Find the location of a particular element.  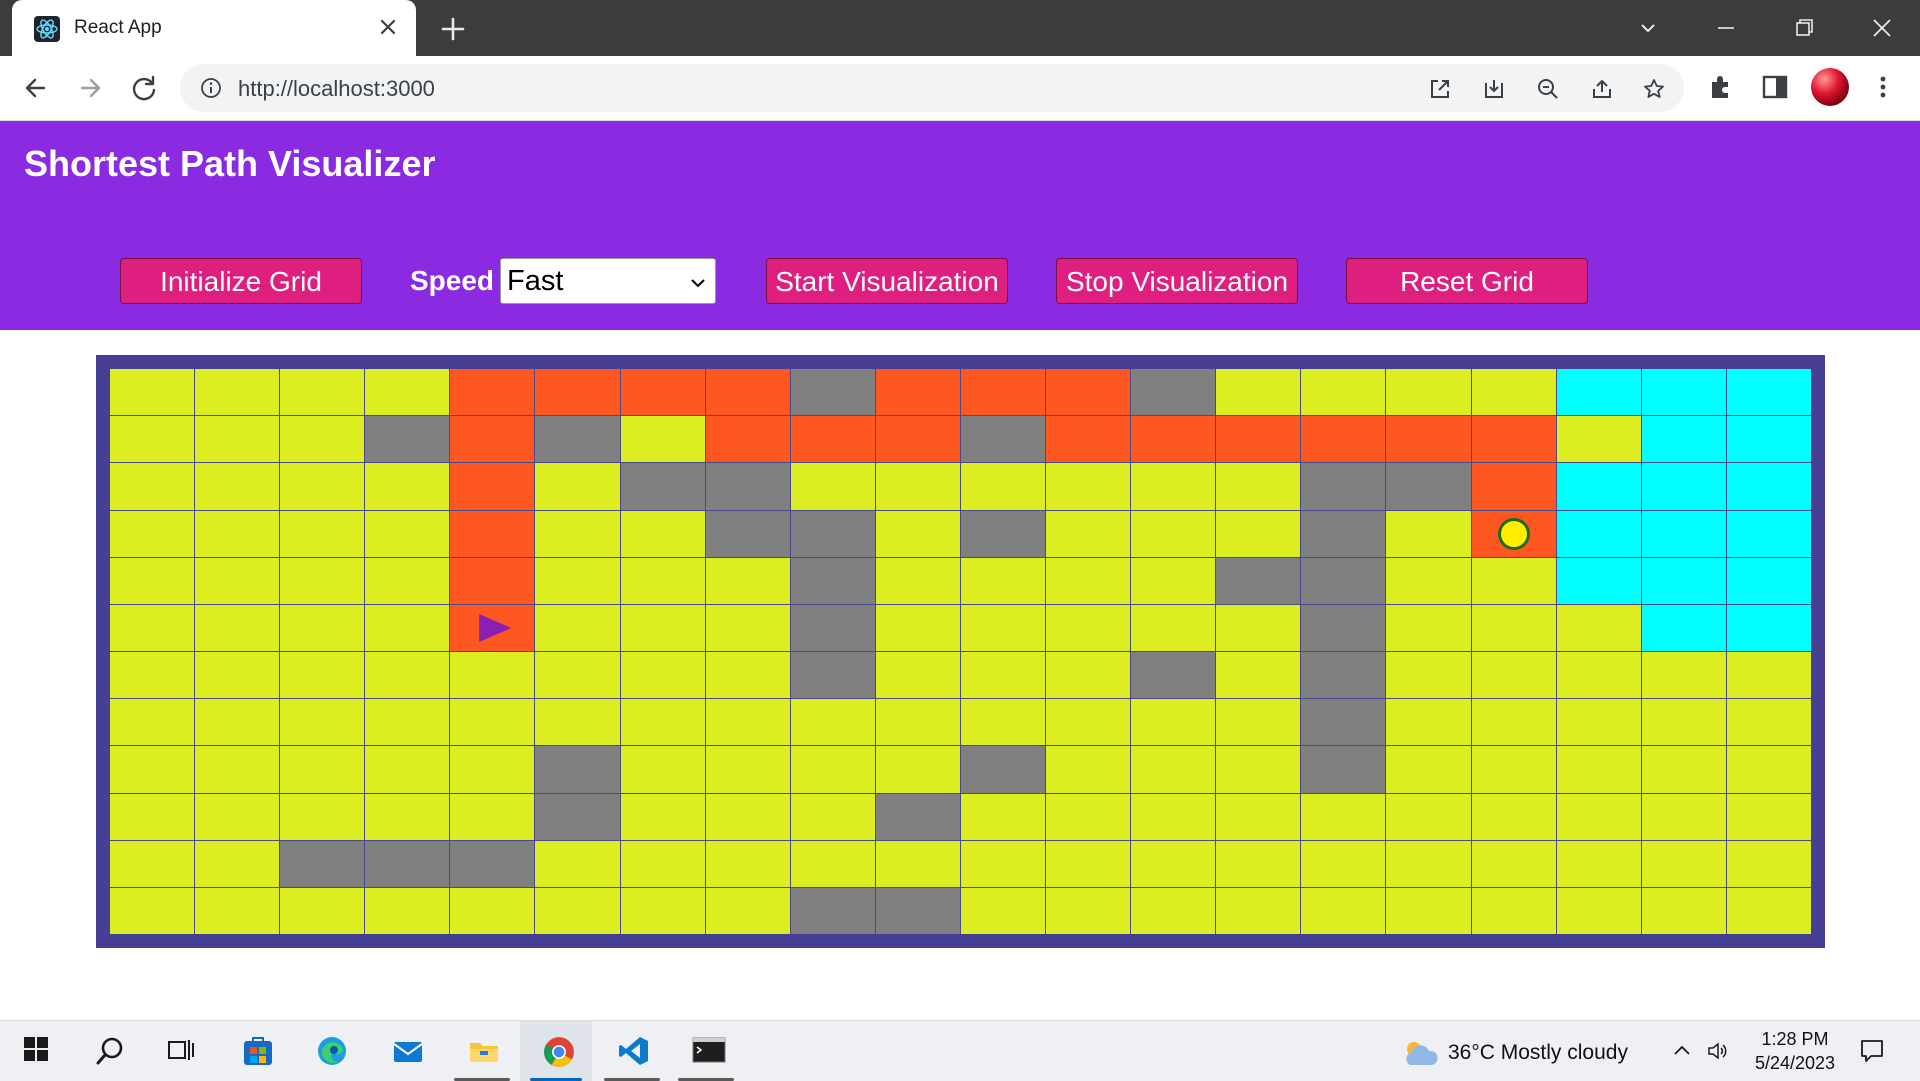

edge-app is located at coordinates (330, 1051).